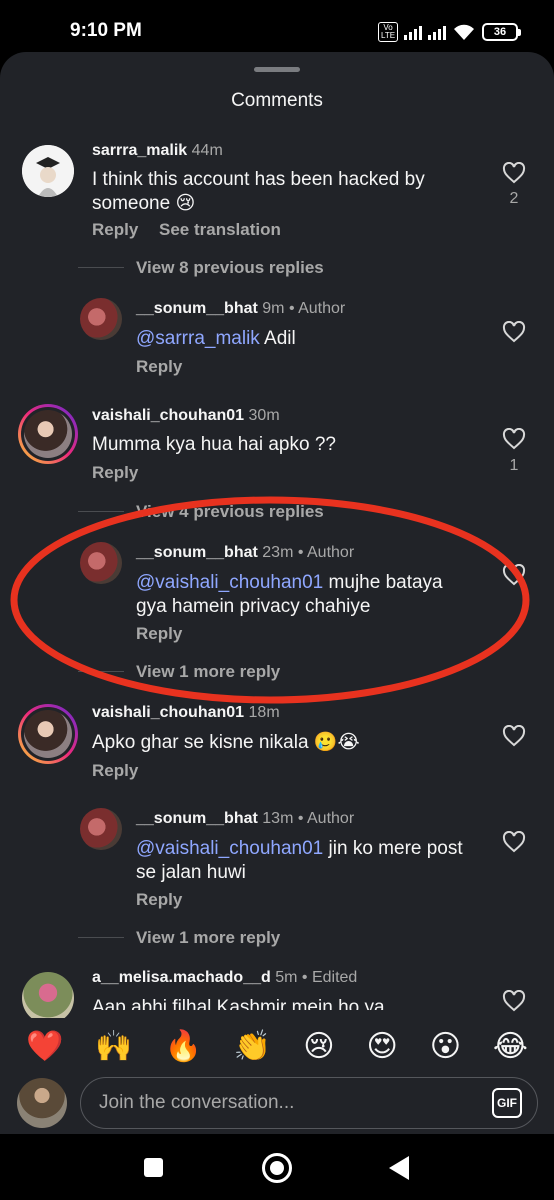 The width and height of the screenshot is (554, 1200). Describe the element at coordinates (220, 230) in the screenshot. I see `see-translation-button: See translation` at that location.